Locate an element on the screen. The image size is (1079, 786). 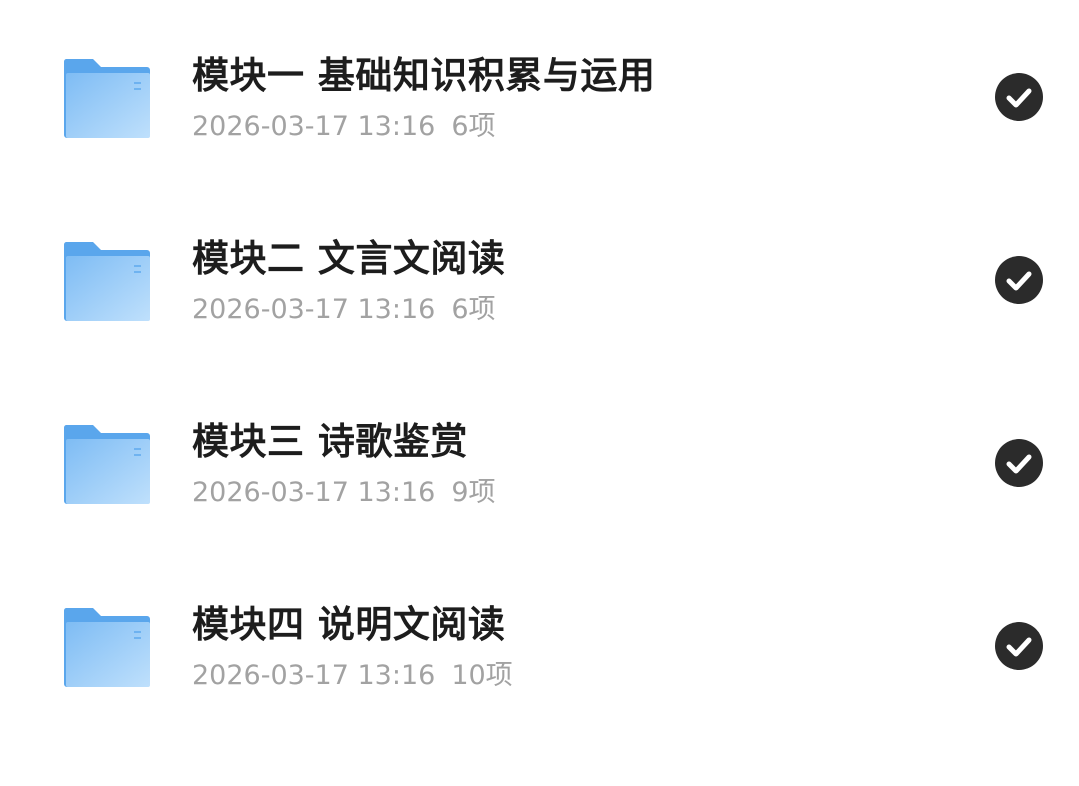
folder-item-count: 9项 is located at coordinates (473, 492).